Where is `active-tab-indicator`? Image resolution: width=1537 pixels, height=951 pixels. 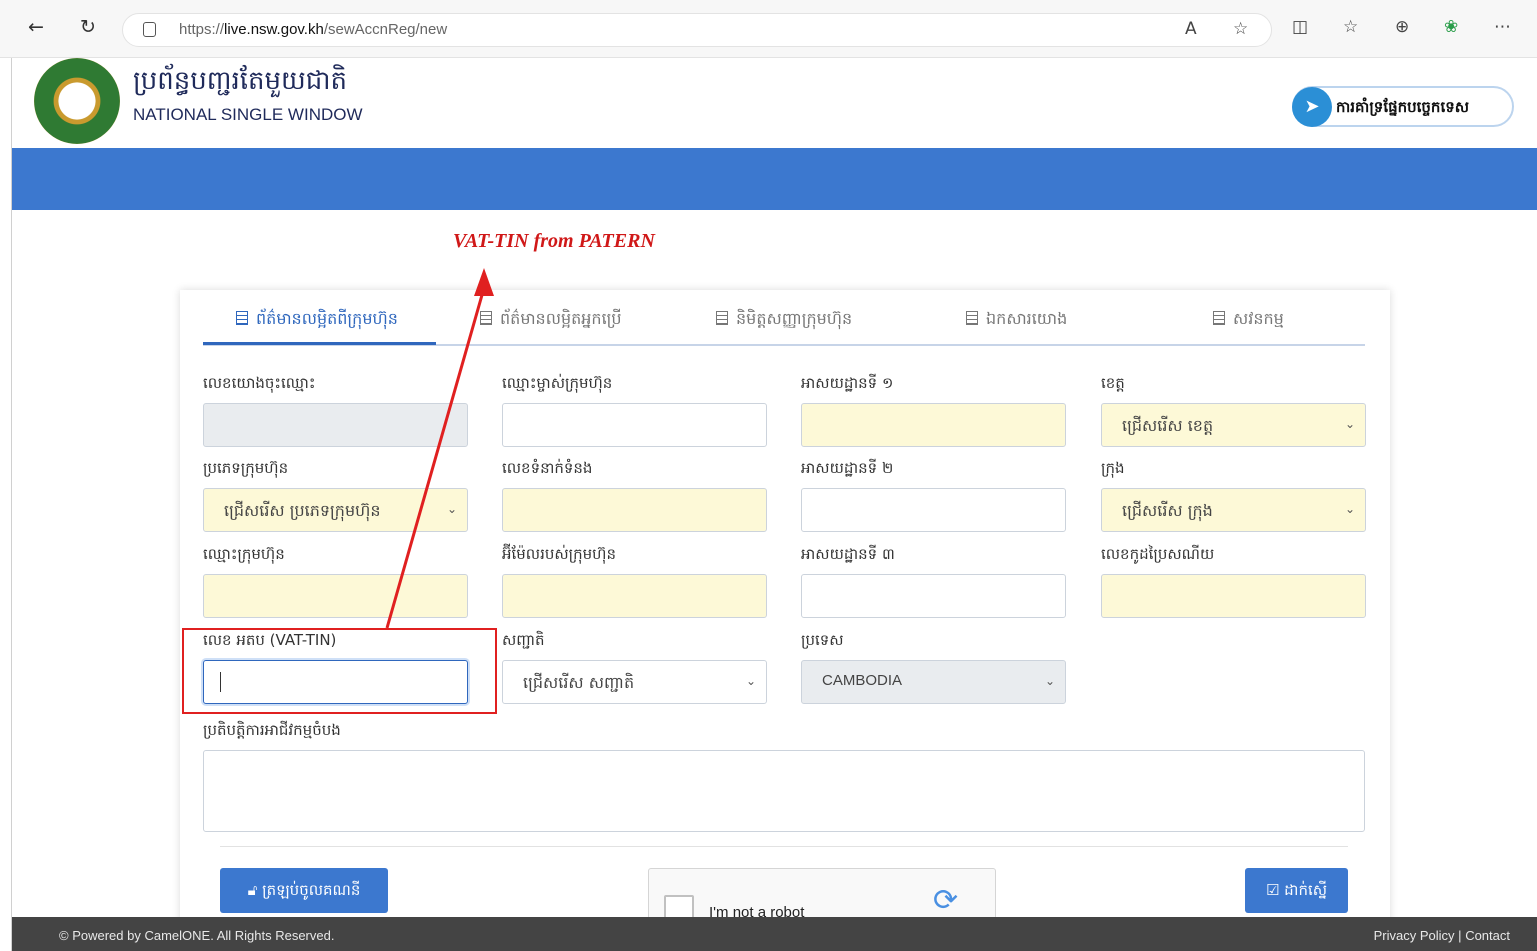
active-tab-indicator is located at coordinates (319, 343).